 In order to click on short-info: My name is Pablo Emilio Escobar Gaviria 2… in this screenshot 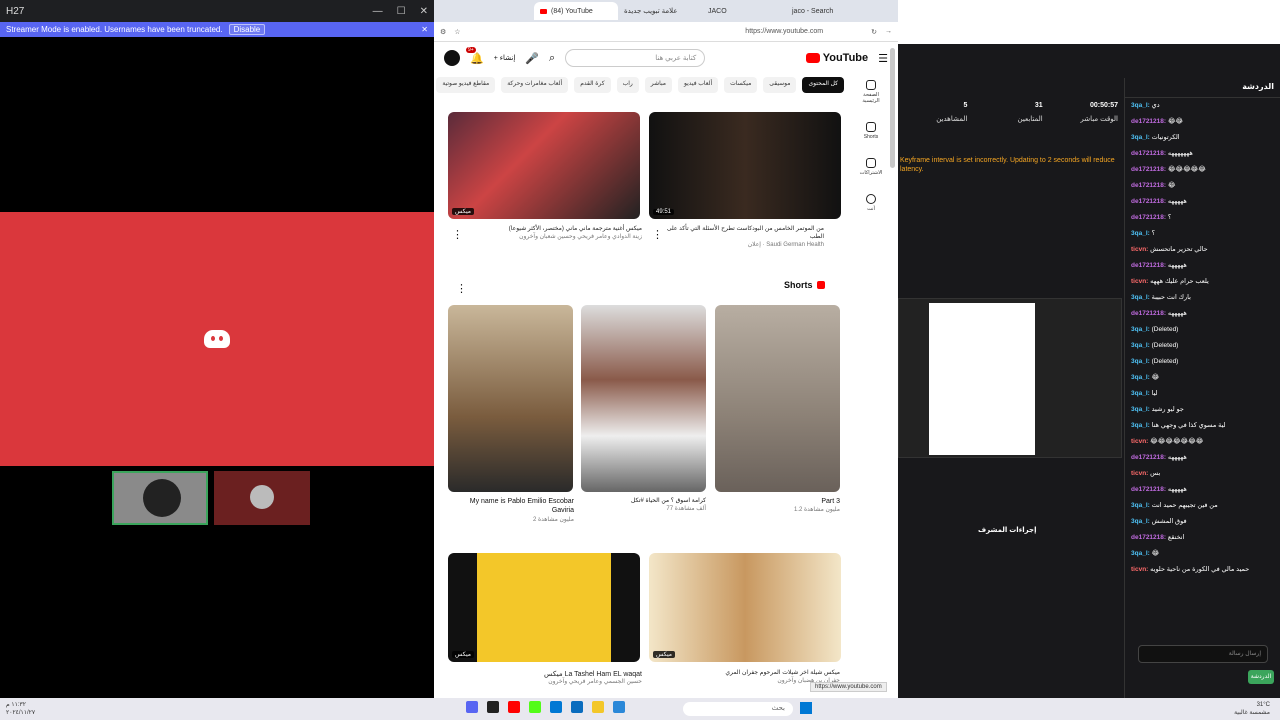, I will do `click(519, 510)`.